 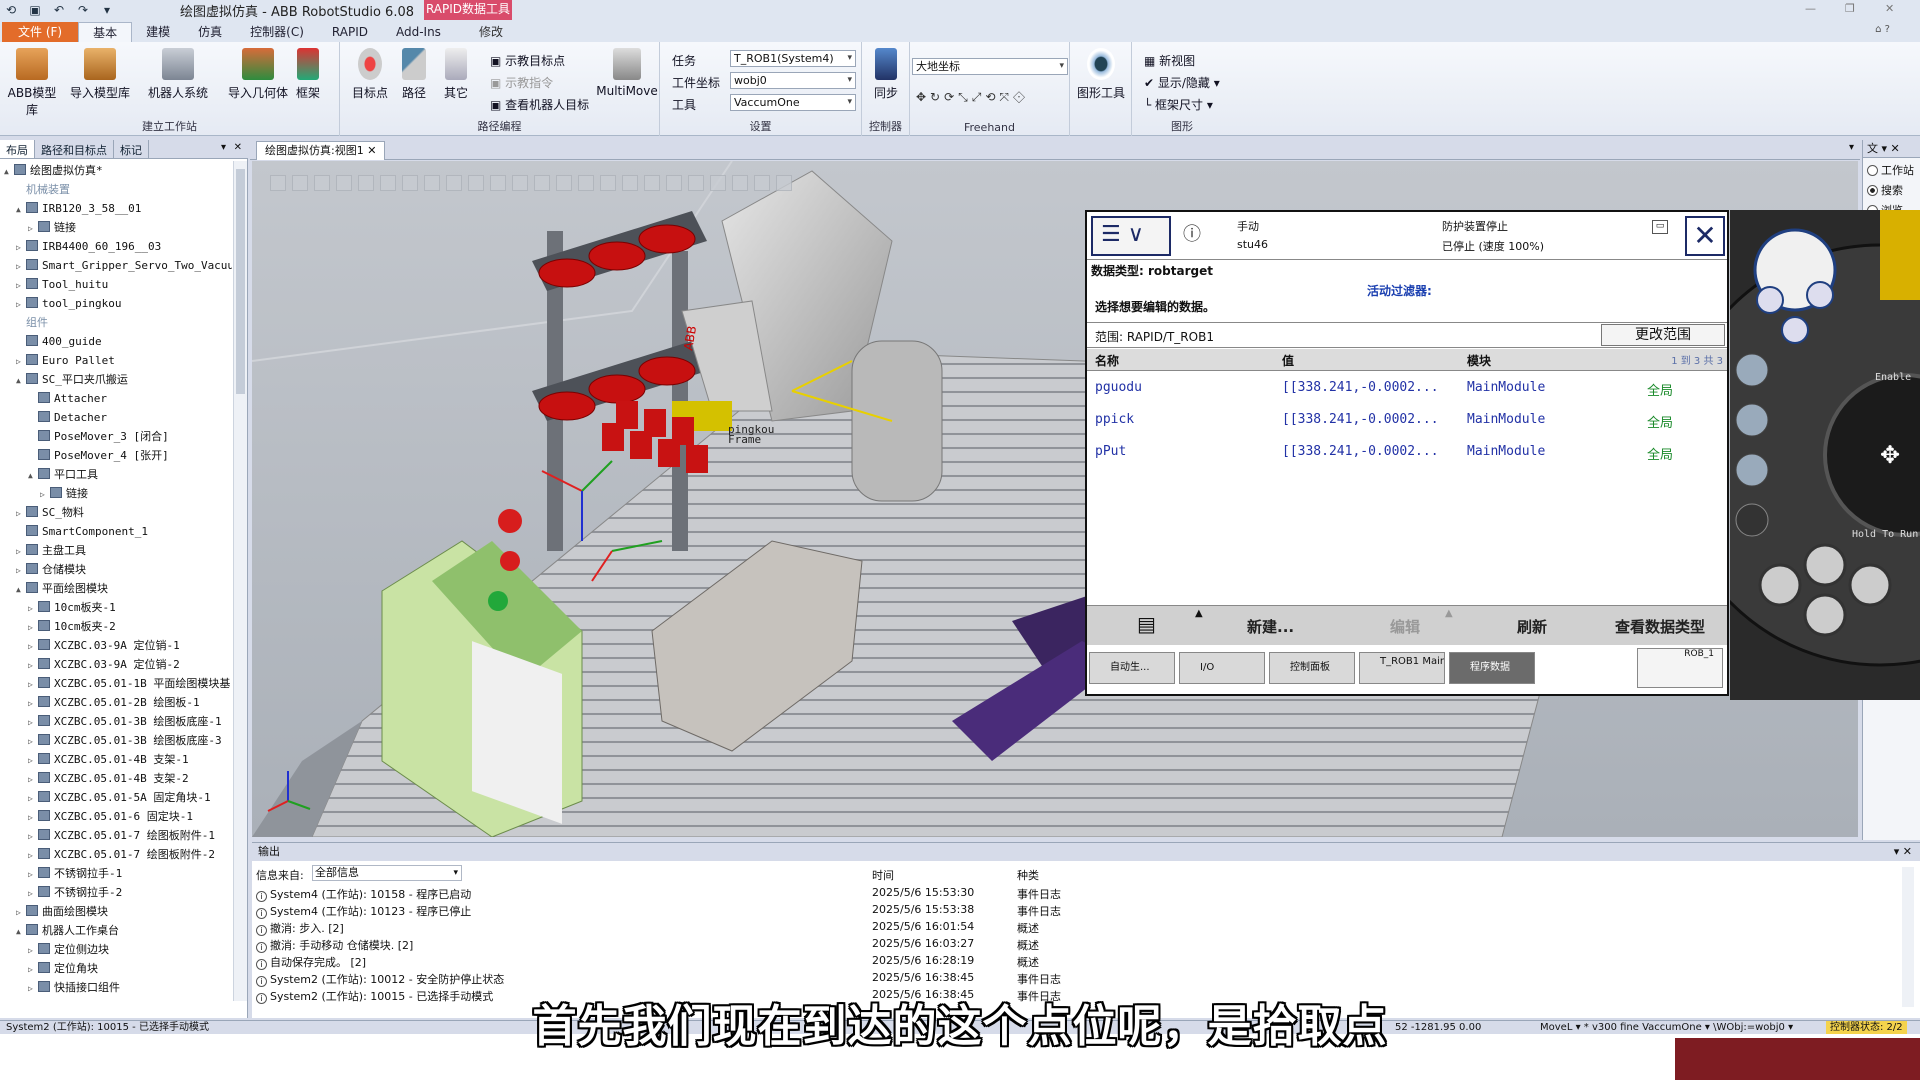 What do you see at coordinates (116, 740) in the screenshot?
I see `tree-node: ▷ XCZBC.05.01-3B 绘图板底座-3` at bounding box center [116, 740].